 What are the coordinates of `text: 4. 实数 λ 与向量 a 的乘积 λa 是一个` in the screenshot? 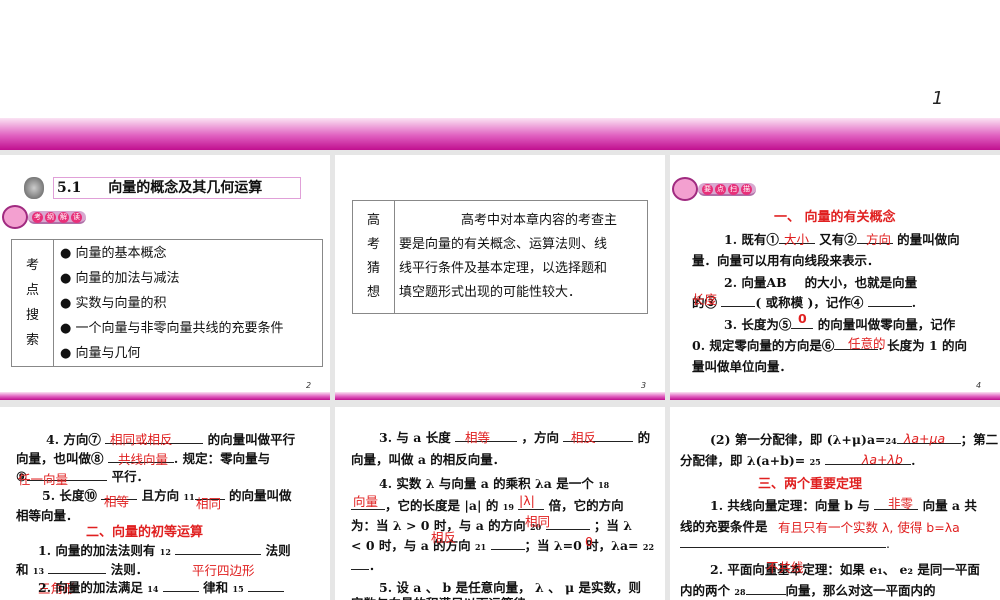 It's located at (486, 483).